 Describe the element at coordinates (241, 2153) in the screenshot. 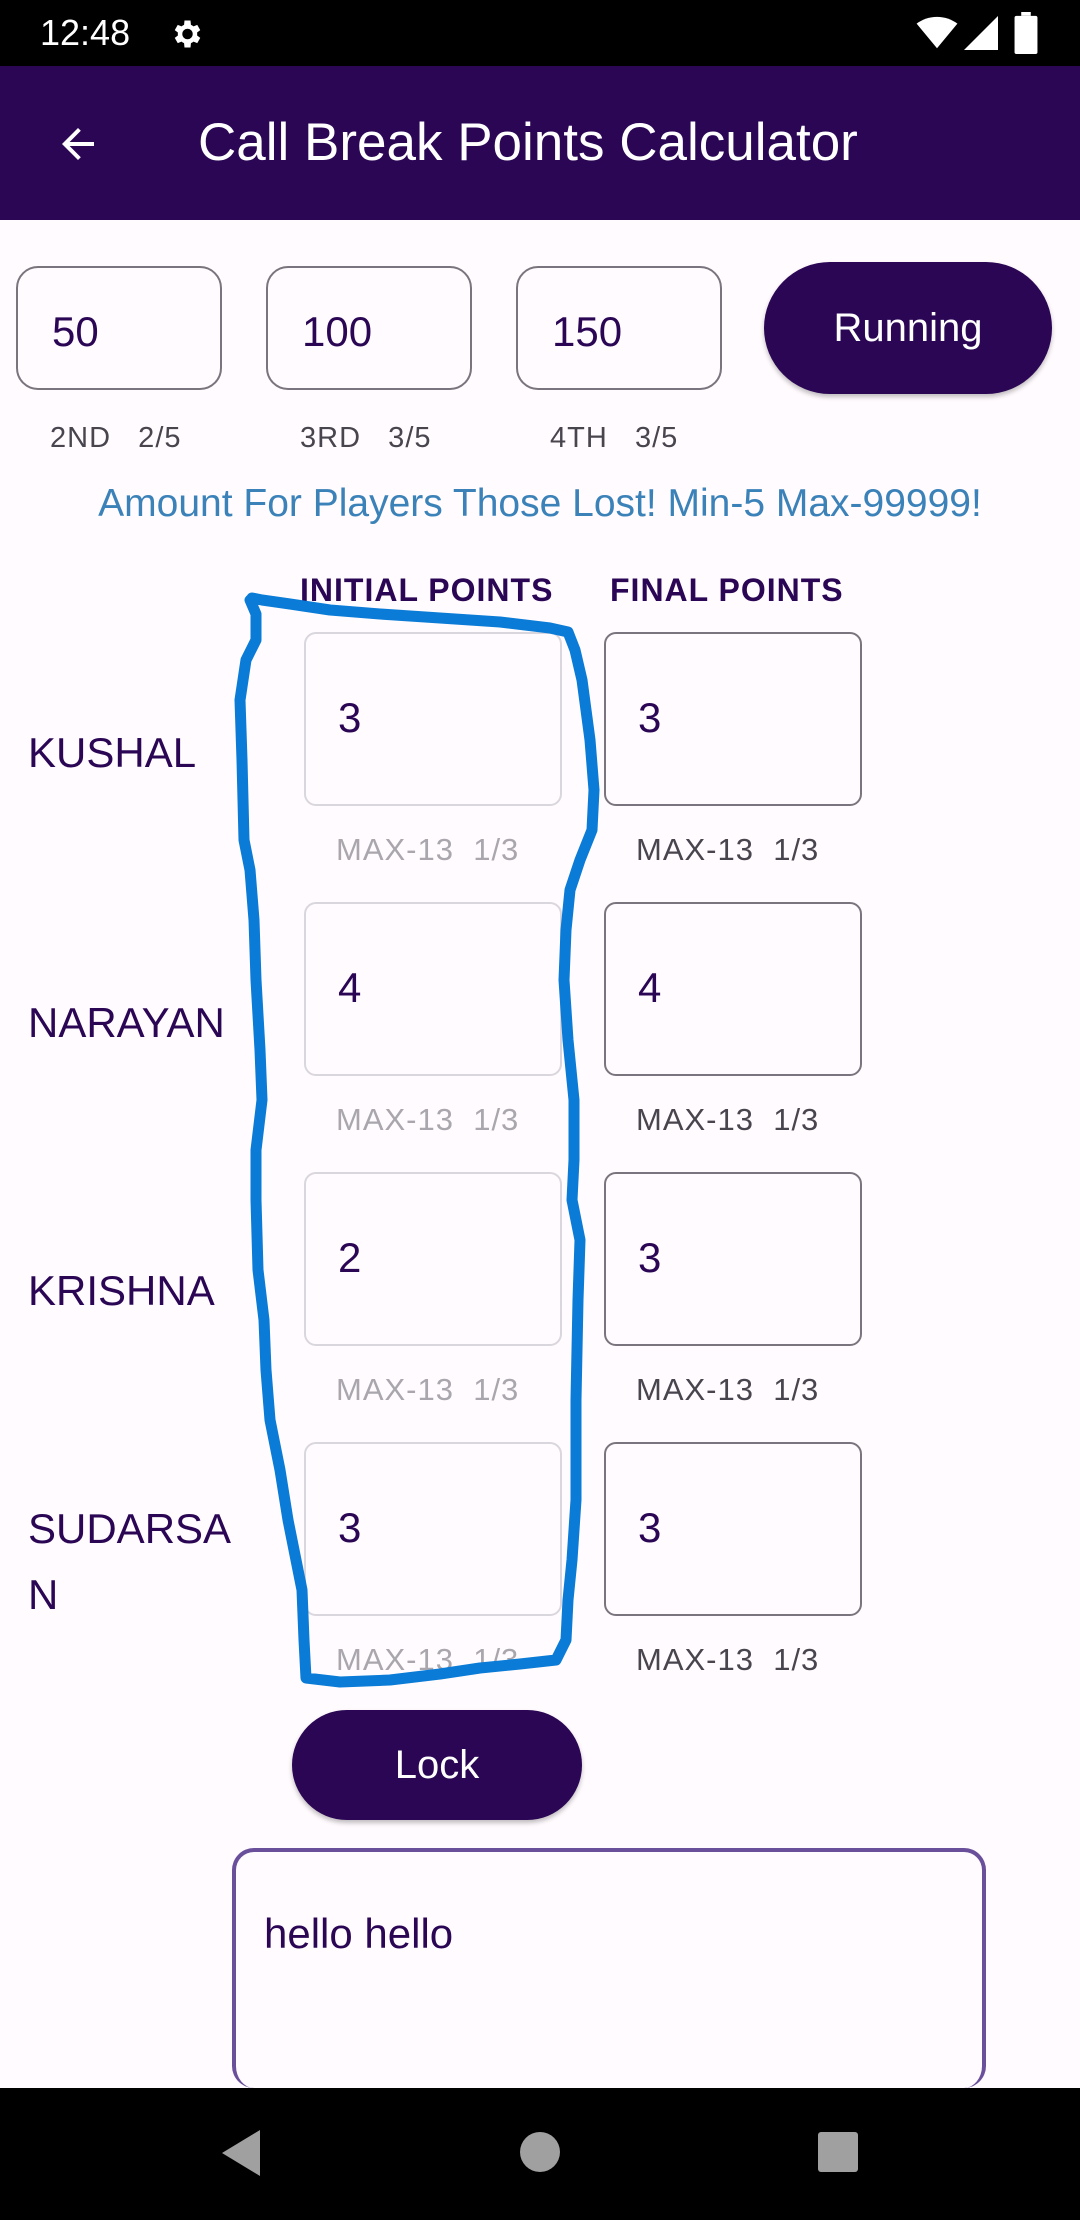

I see `nav-back-icon` at that location.